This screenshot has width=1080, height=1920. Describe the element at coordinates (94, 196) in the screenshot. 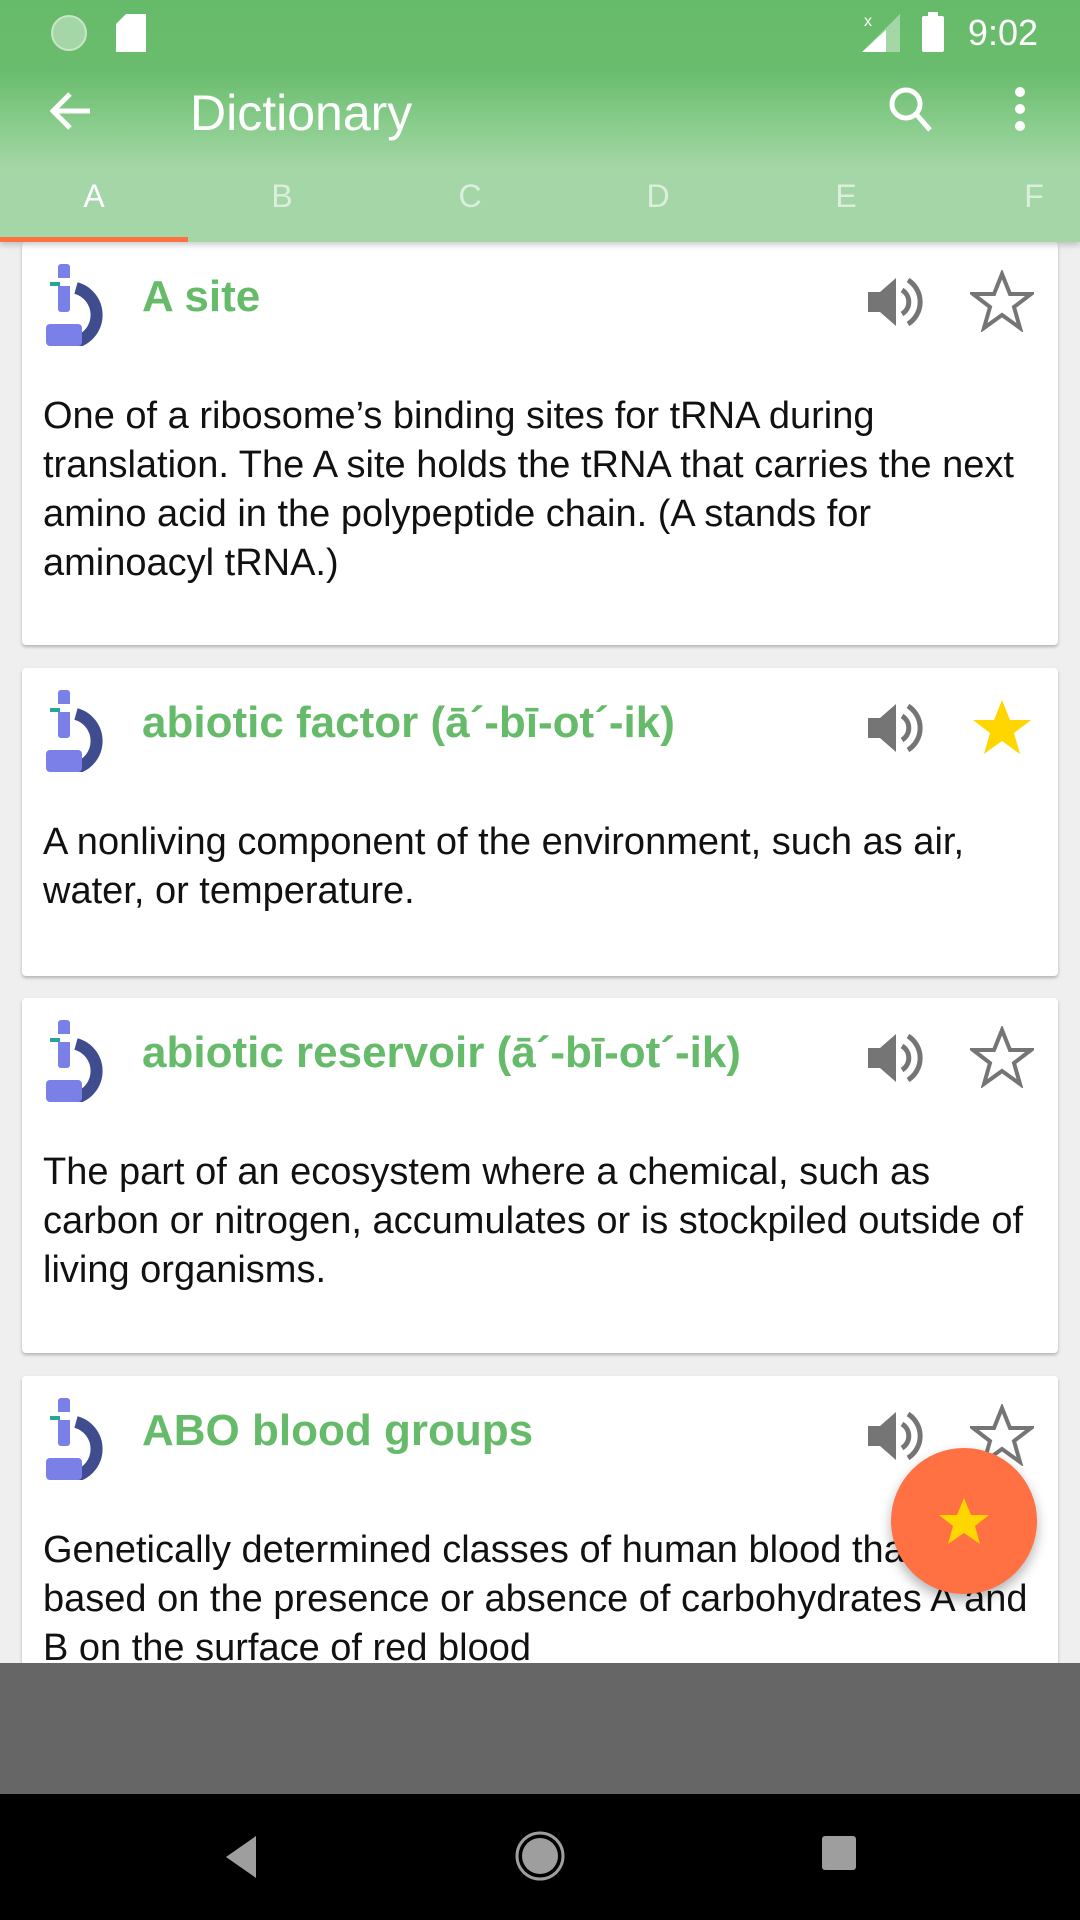

I see `tab-a: A` at that location.